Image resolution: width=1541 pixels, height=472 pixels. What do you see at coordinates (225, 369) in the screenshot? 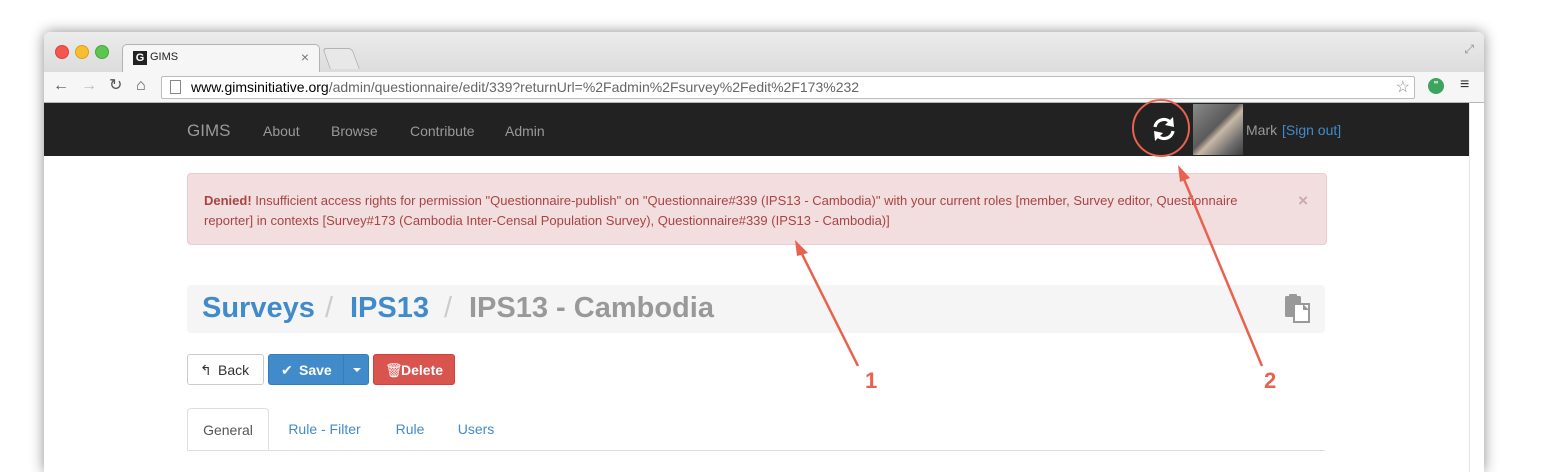
I see `back-button: ↰ Back` at bounding box center [225, 369].